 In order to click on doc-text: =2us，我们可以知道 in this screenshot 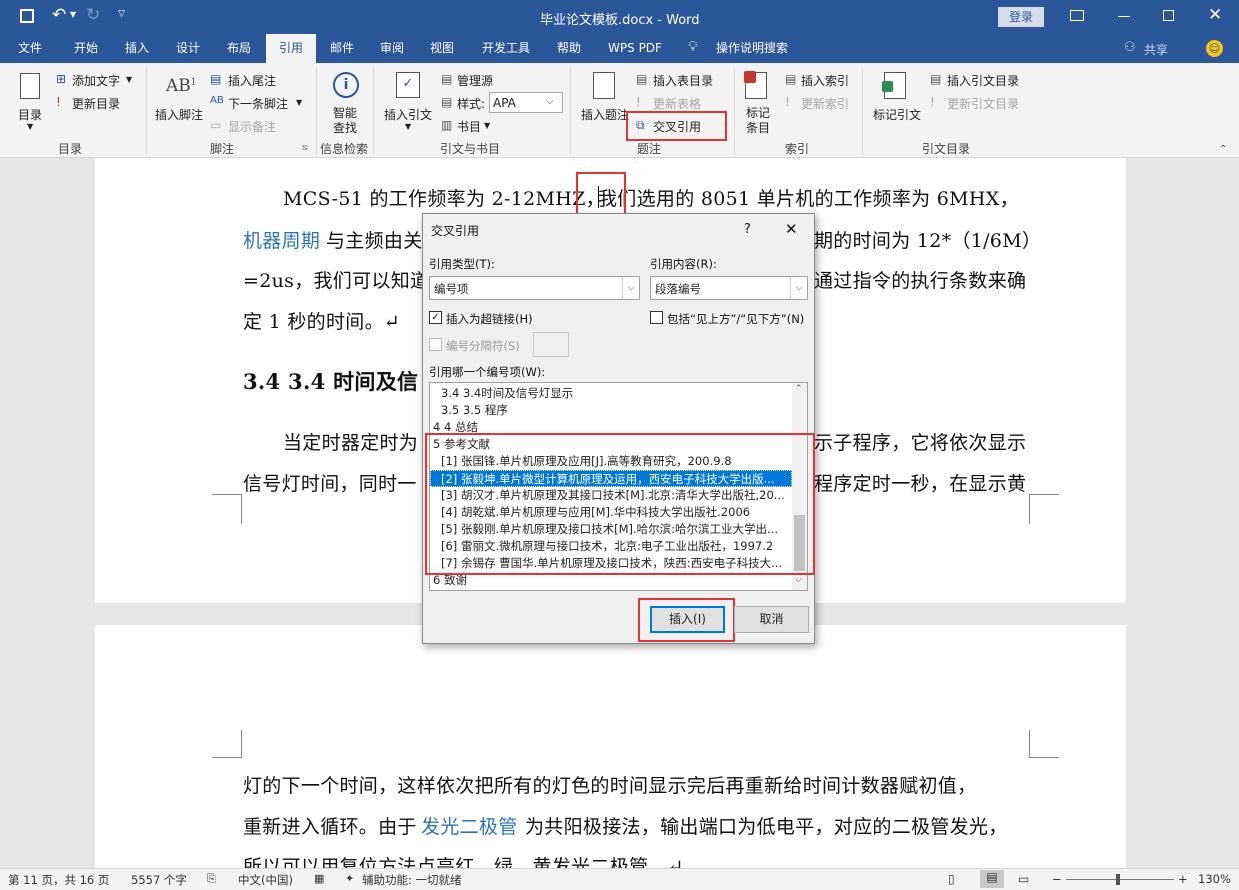, I will do `click(336, 279)`.